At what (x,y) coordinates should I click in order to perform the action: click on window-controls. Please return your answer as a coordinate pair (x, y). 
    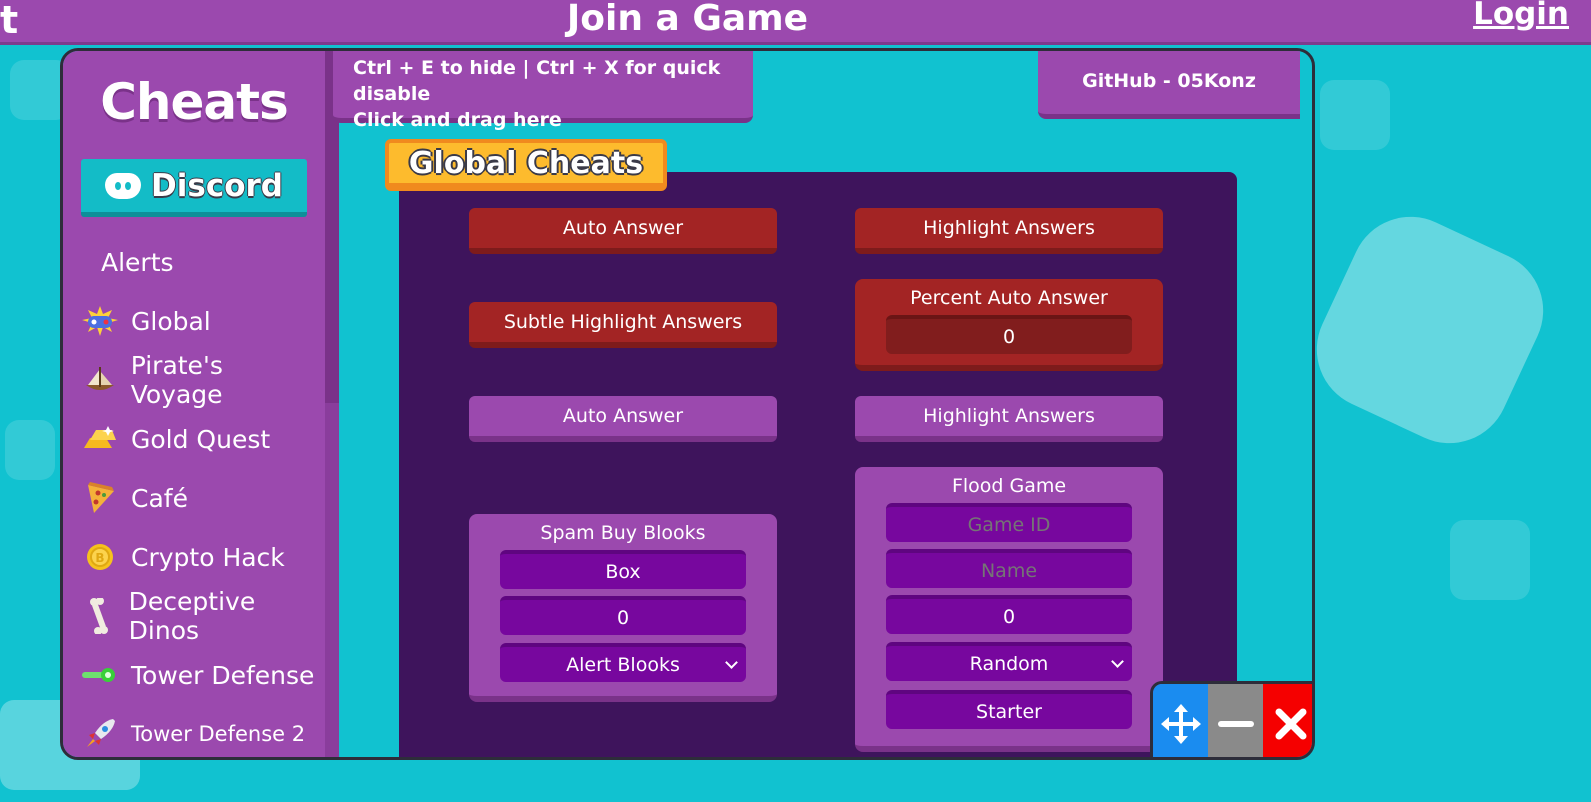
    Looking at the image, I should click on (1231, 719).